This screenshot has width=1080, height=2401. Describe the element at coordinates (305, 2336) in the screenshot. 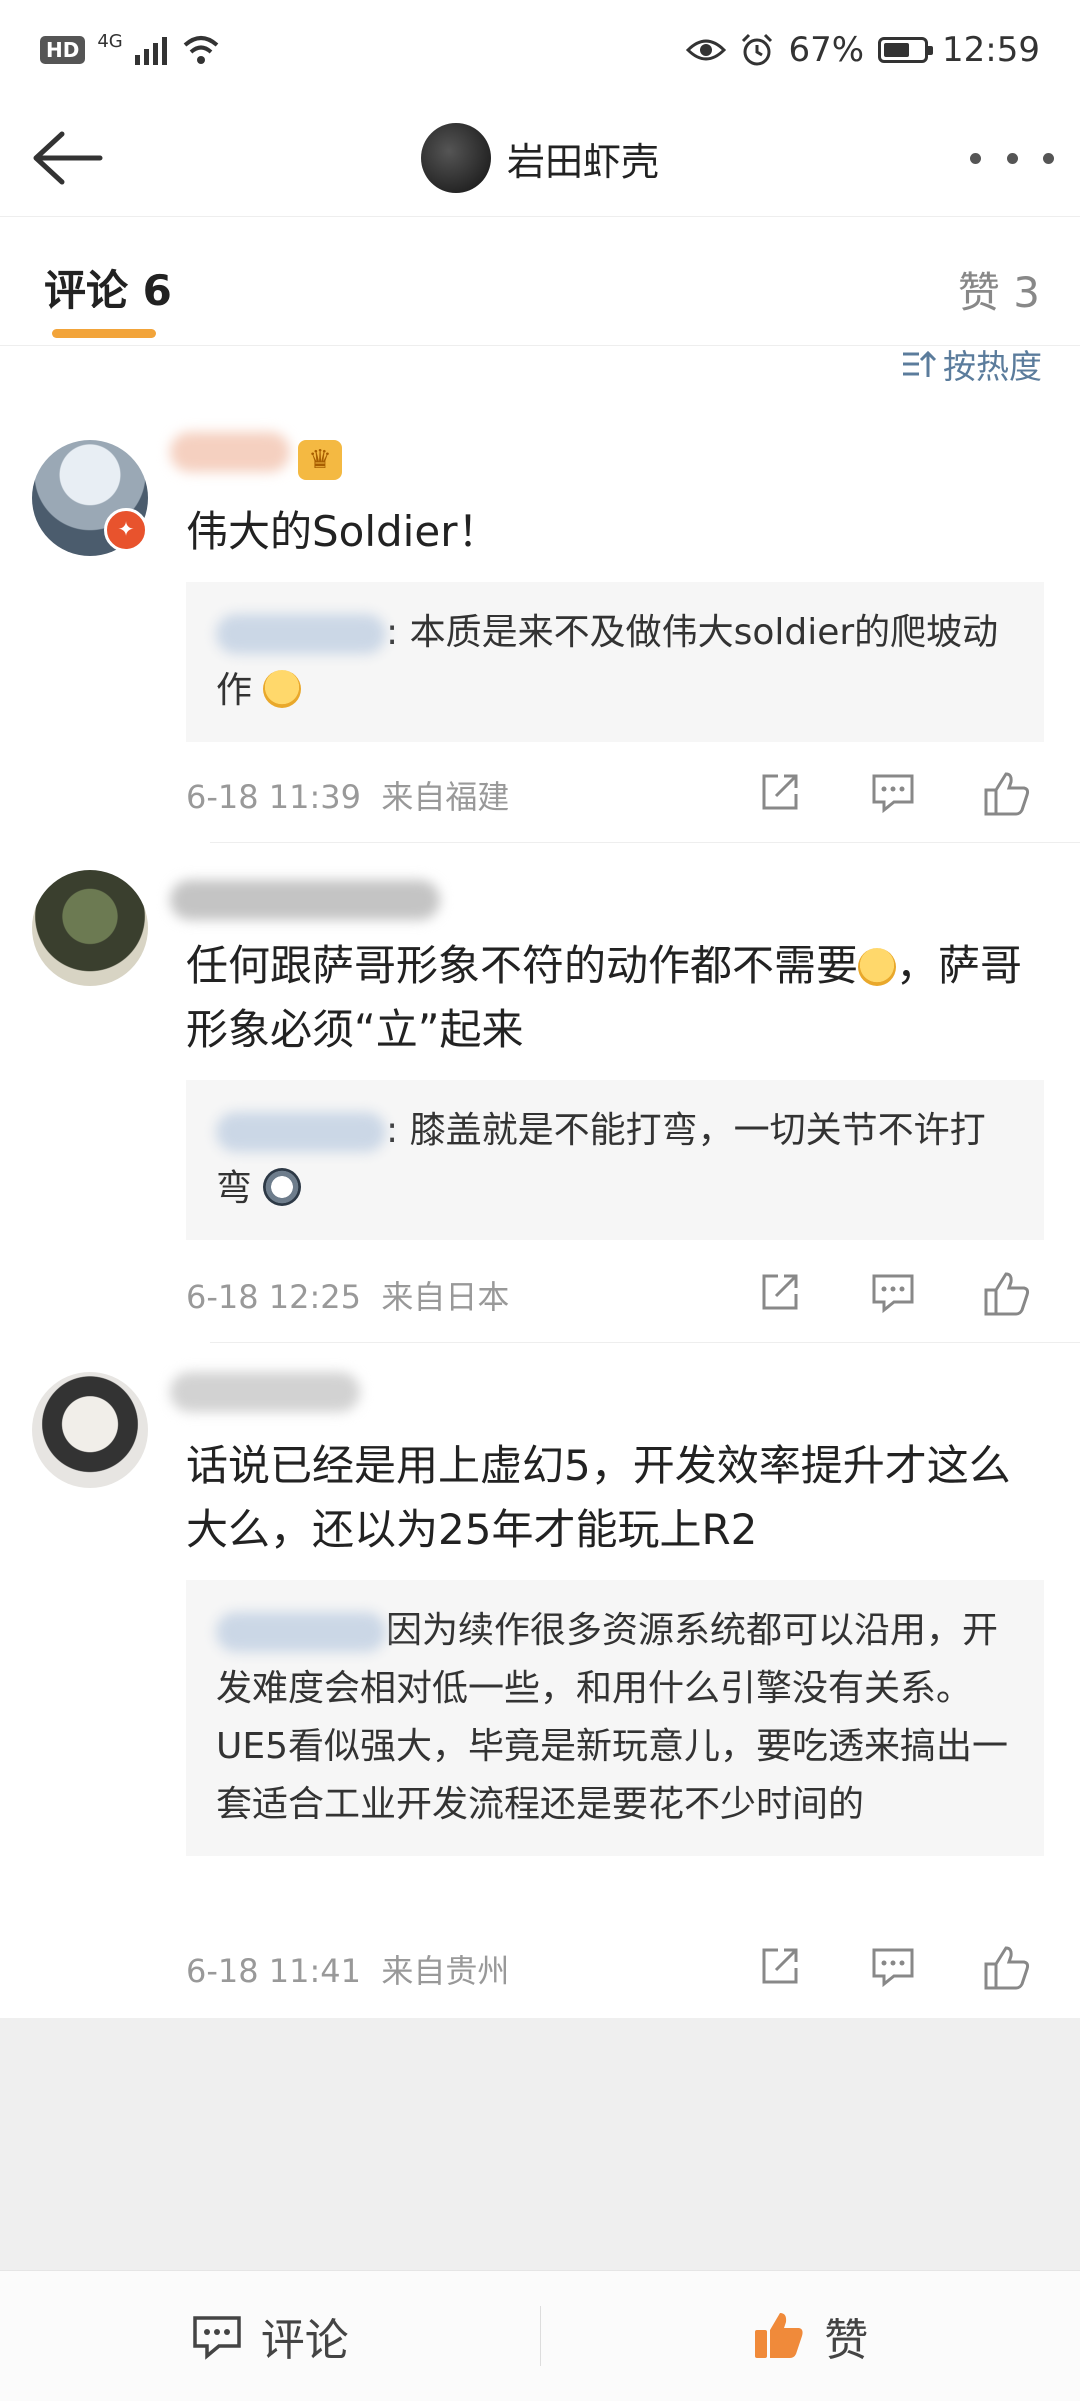

I see `comment-button-label: 评论` at that location.